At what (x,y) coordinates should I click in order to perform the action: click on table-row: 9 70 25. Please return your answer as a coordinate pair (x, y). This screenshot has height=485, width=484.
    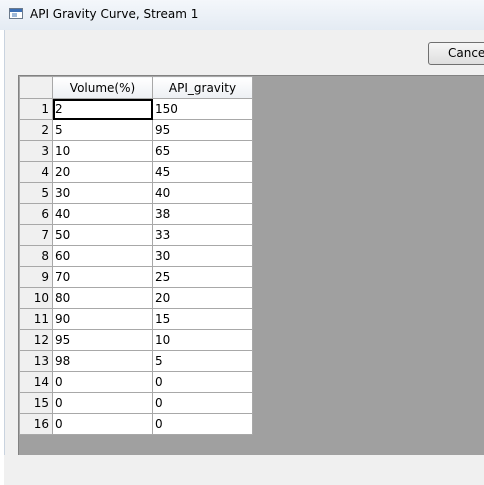
    Looking at the image, I should click on (136, 277).